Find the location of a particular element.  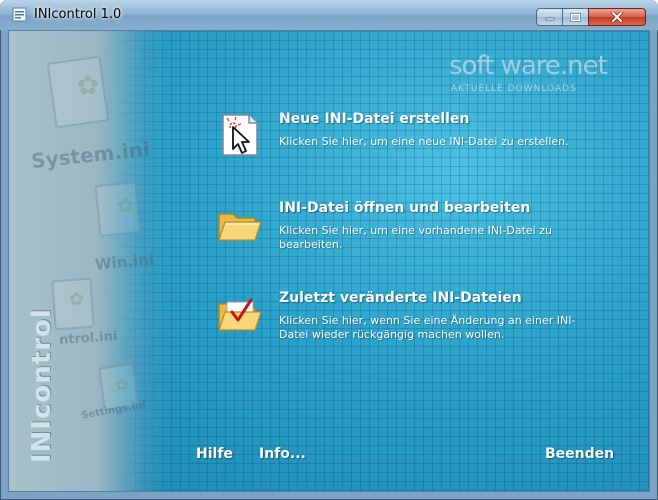

folder-checkmark-icon is located at coordinates (240, 314).